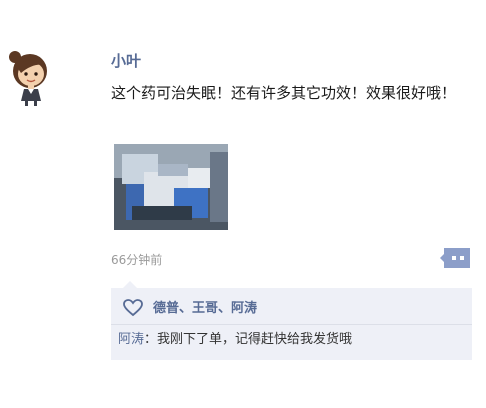  Describe the element at coordinates (291, 320) in the screenshot. I see `interaction-panel: 德普、王哥、阿涛 阿涛：我刚下了单，记得赶快给我发货哦` at that location.